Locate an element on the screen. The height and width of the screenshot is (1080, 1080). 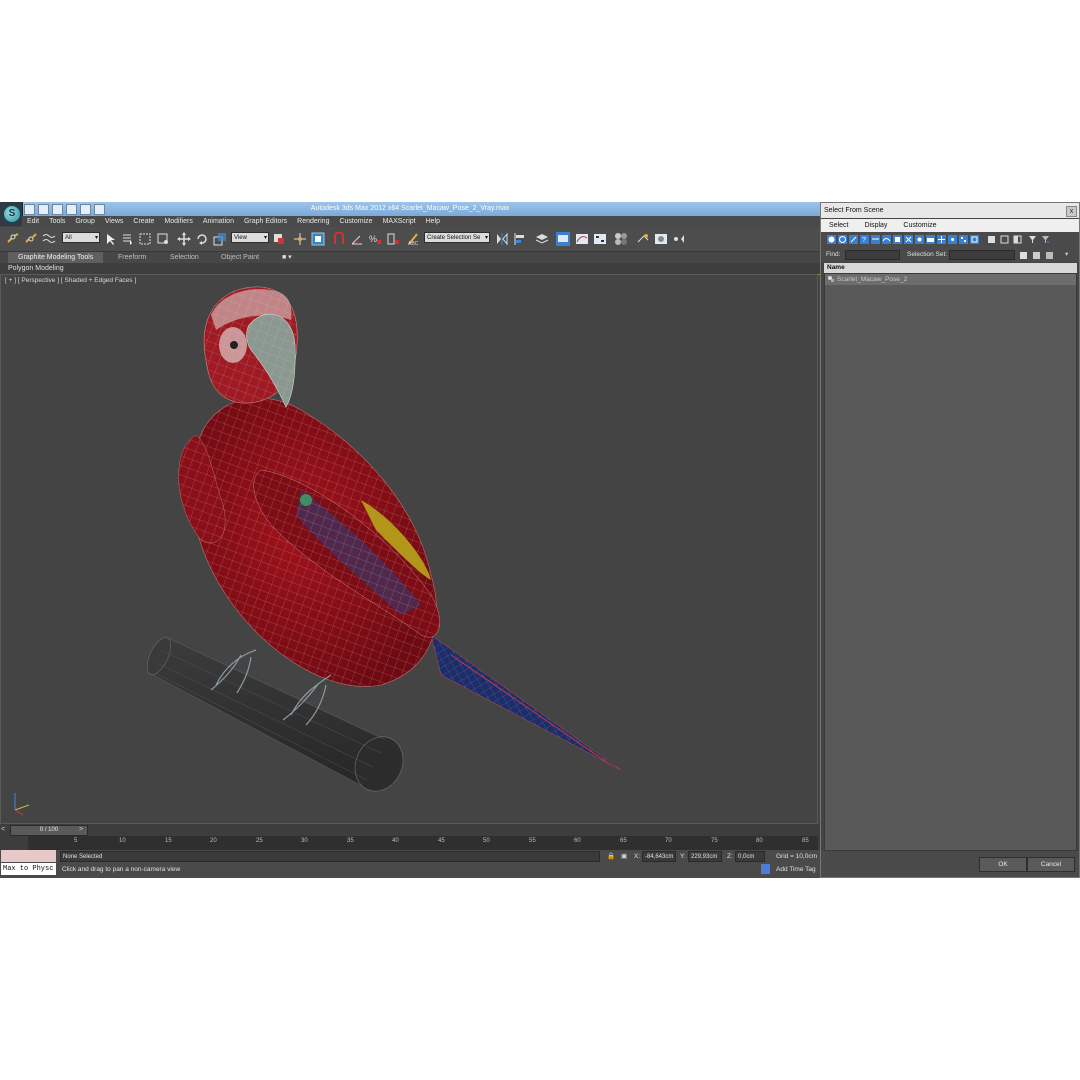
align-icon is located at coordinates (520, 239).